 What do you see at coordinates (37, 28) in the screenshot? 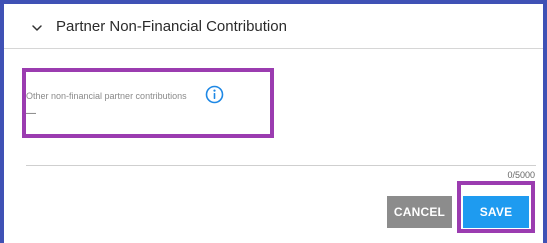
I see `chevron-down-icon` at bounding box center [37, 28].